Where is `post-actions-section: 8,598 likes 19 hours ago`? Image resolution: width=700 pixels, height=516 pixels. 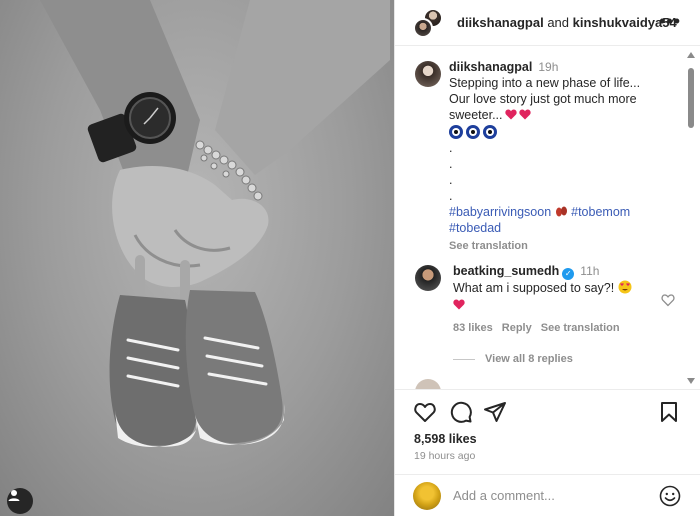
post-actions-section: 8,598 likes 19 hours ago is located at coordinates (547, 425).